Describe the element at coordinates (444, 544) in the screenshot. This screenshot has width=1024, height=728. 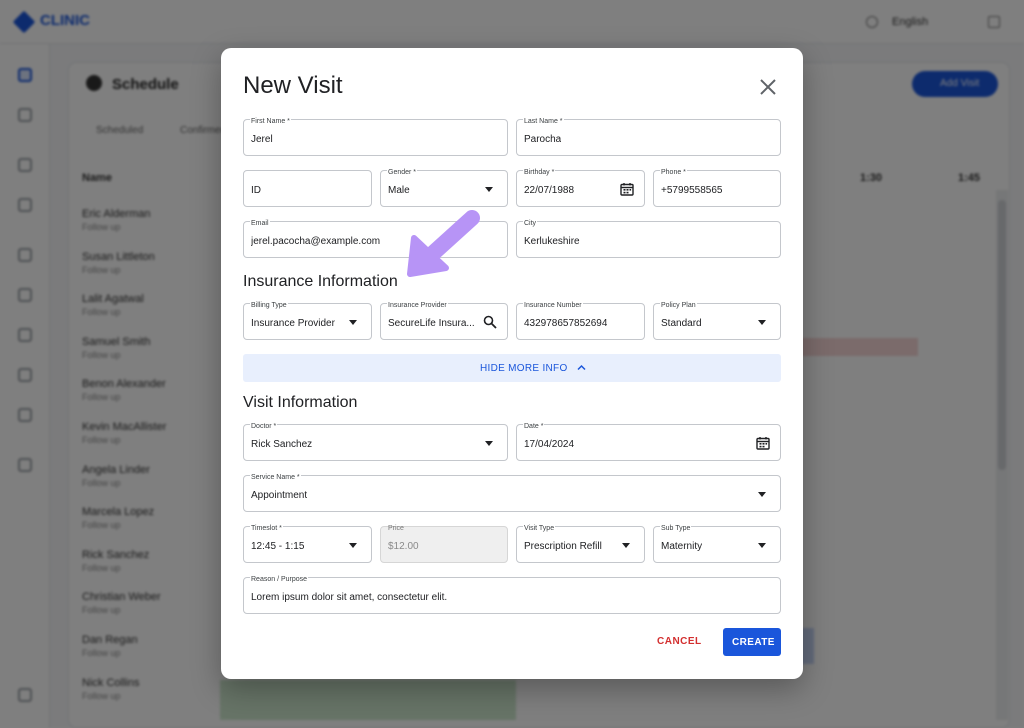
I see `price-field: Price $12.00` at that location.